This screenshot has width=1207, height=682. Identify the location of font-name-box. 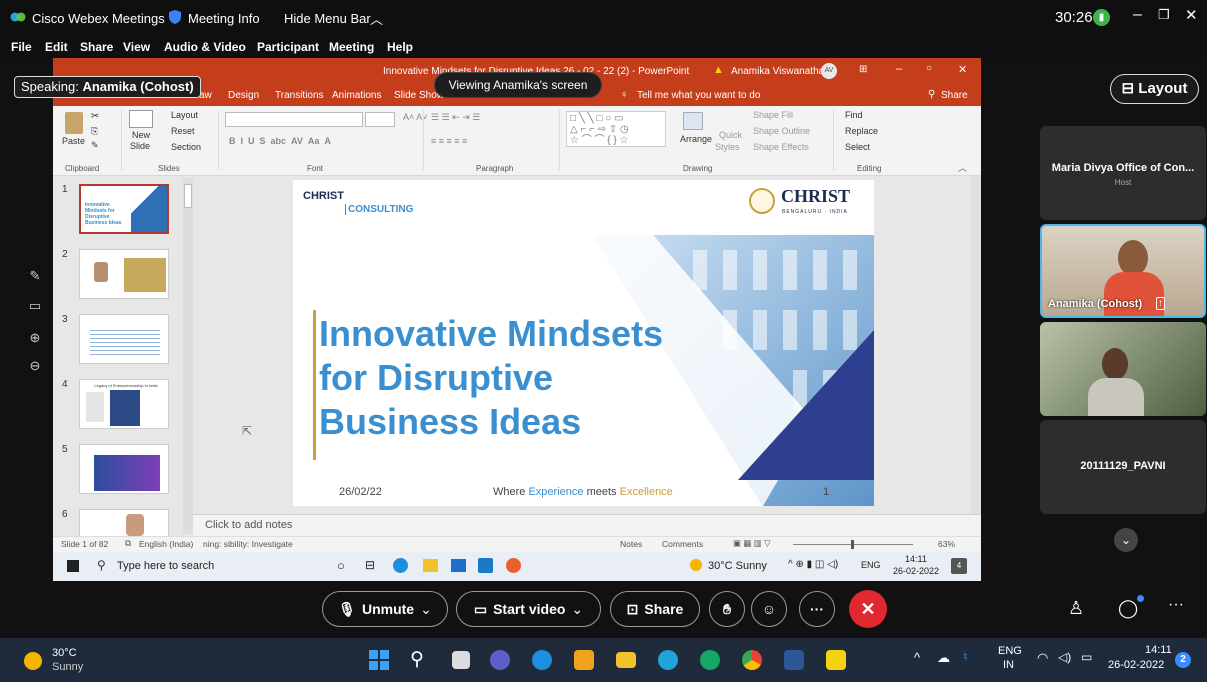
(294, 119).